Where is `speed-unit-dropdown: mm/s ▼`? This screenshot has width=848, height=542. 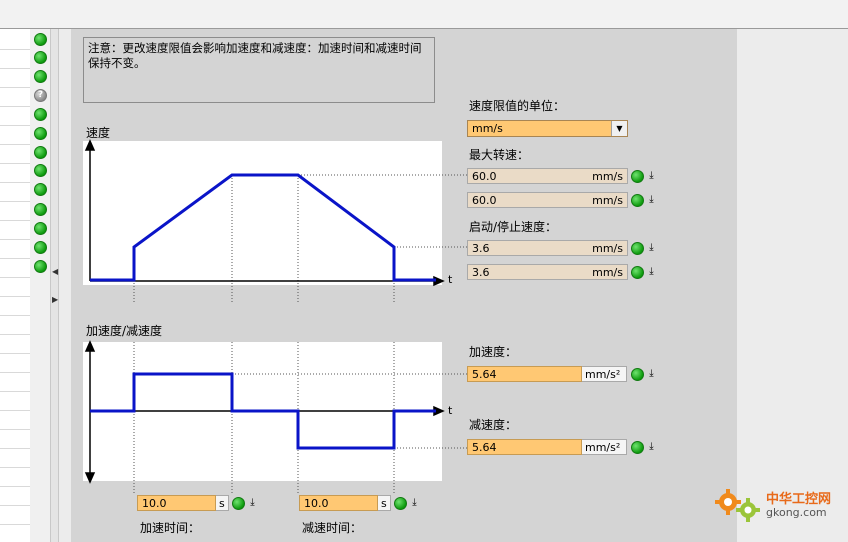
speed-unit-dropdown: mm/s ▼ is located at coordinates (547, 128).